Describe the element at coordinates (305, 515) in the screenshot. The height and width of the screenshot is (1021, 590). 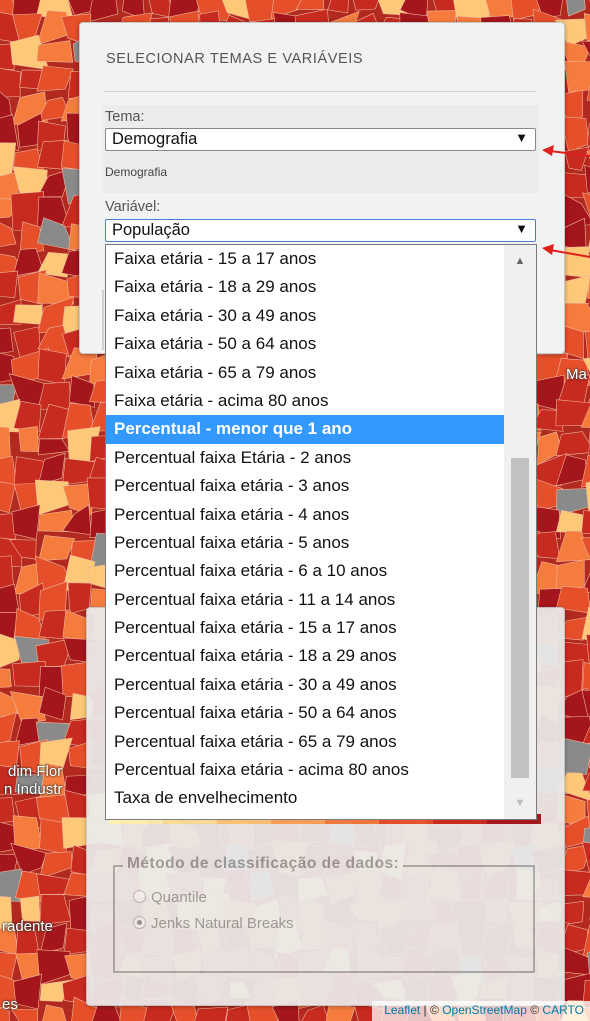
I see `dropdown-option: Percentual faixa etária - 4 anos` at that location.